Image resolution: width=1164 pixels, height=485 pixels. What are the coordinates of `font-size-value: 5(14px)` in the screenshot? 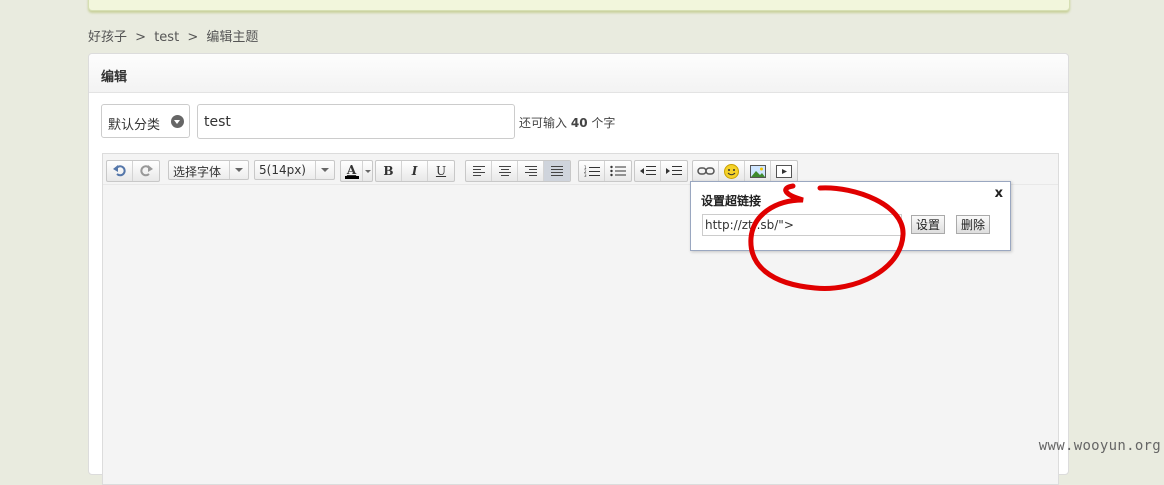 It's located at (282, 170).